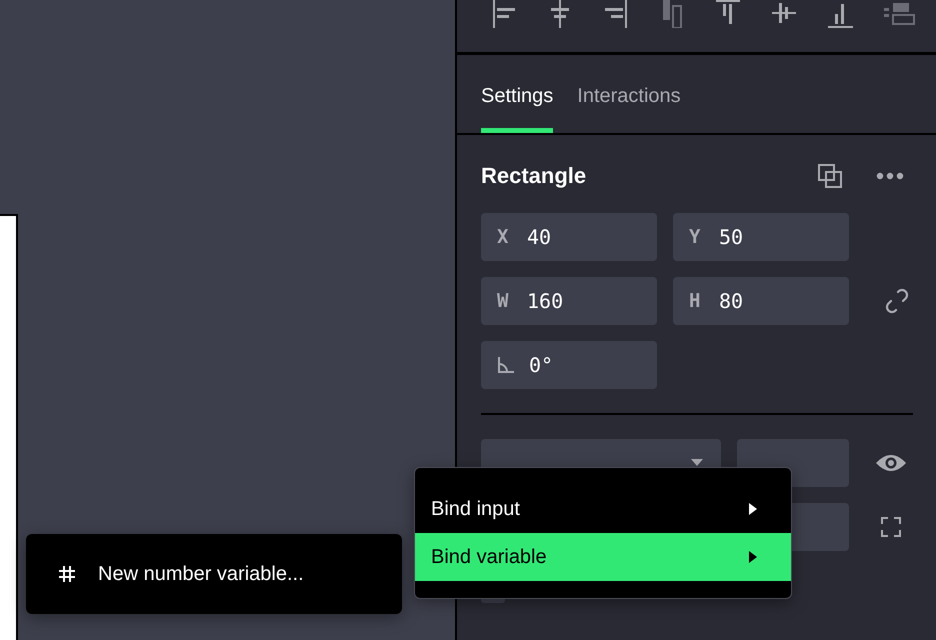 The width and height of the screenshot is (936, 640). Describe the element at coordinates (731, 237) in the screenshot. I see `field-value: 50` at that location.